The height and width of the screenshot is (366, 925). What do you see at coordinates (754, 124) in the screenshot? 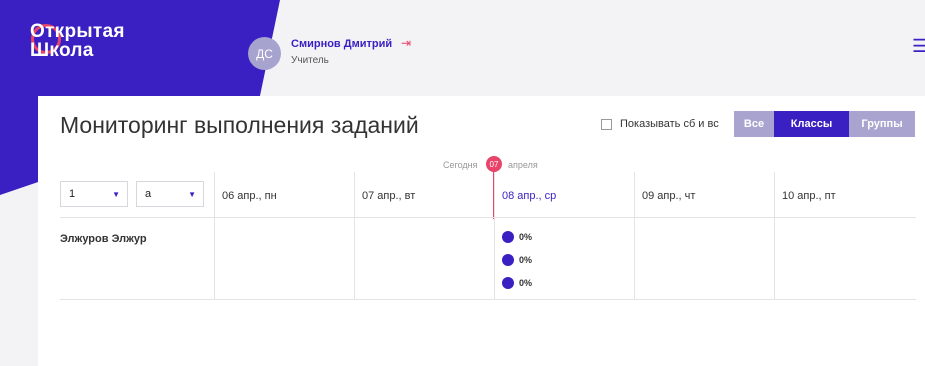
I see `tab-all: Все` at bounding box center [754, 124].